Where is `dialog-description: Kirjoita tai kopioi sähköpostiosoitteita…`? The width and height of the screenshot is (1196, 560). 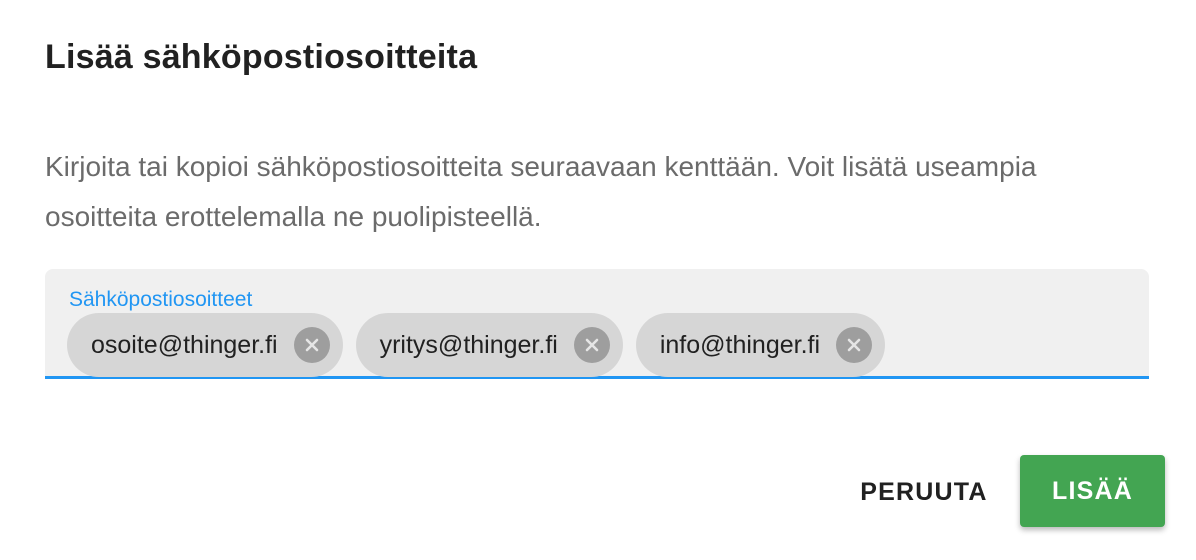
dialog-description: Kirjoita tai kopioi sähköpostiosoitteita… is located at coordinates (541, 191).